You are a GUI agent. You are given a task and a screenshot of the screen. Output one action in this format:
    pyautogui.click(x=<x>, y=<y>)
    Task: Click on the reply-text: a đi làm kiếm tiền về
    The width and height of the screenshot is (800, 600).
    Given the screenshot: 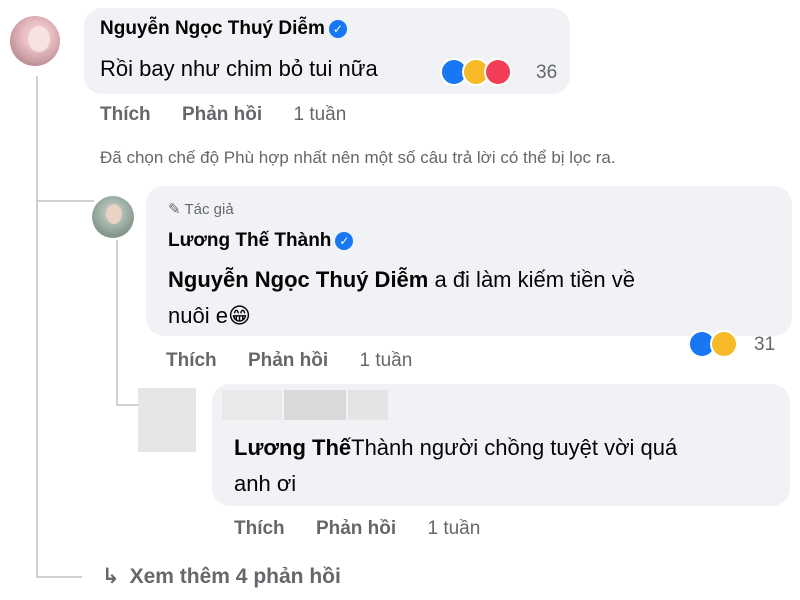 What is the action you would take?
    pyautogui.click(x=531, y=279)
    